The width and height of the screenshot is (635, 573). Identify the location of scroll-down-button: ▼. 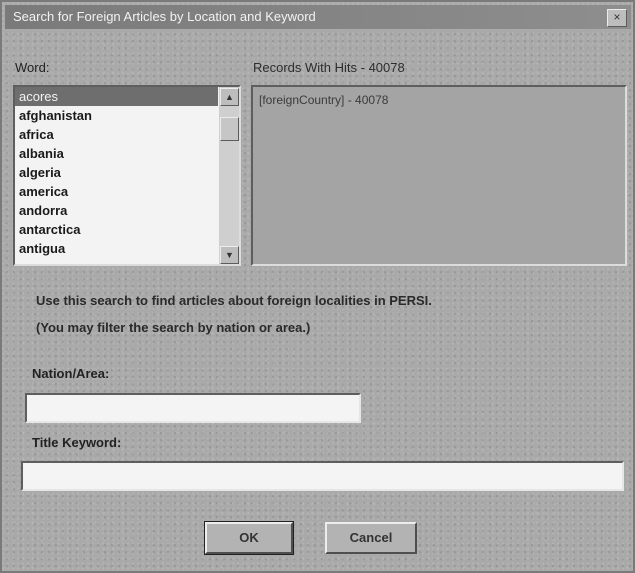
(229, 255).